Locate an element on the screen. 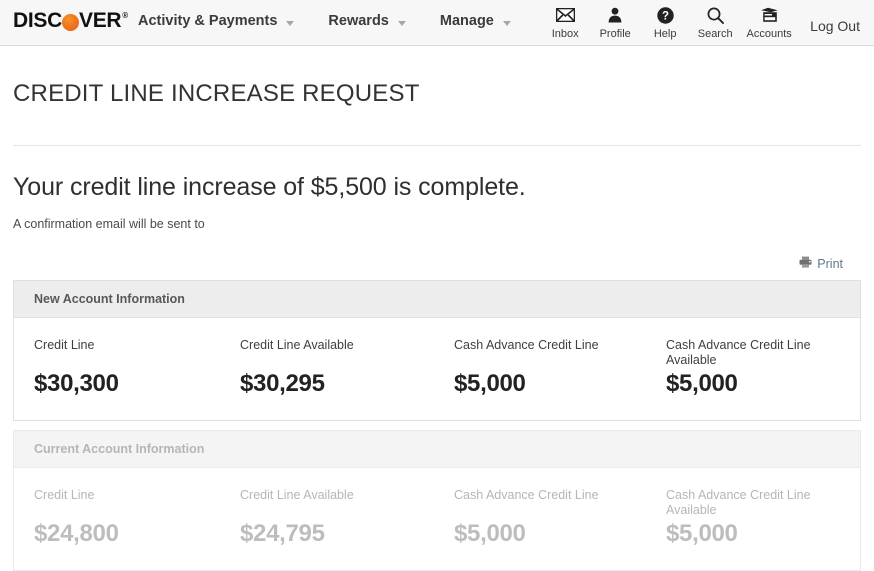  menu-item-label: Activity & Payments is located at coordinates (208, 21).